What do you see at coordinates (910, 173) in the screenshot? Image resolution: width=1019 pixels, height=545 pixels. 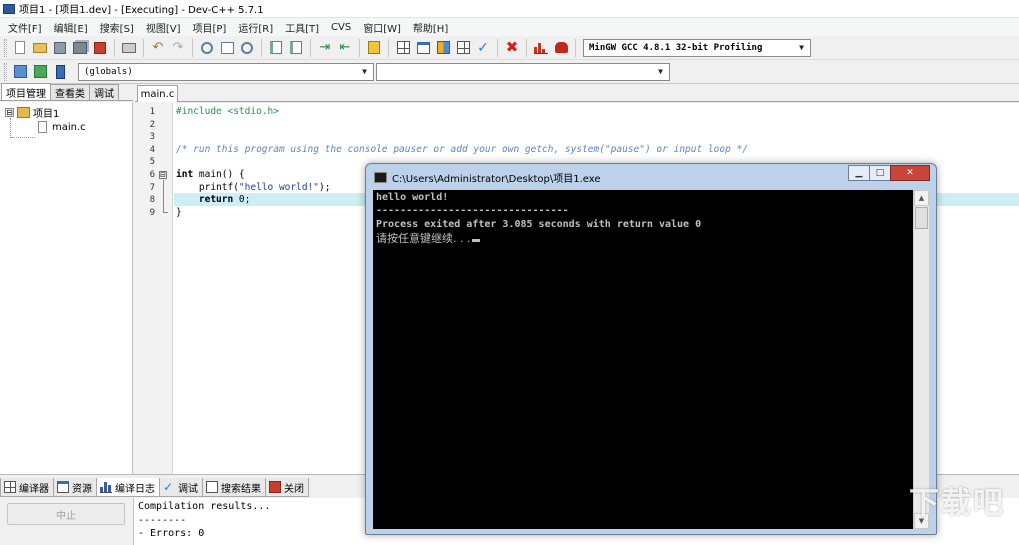 I see `close-button: ✕` at bounding box center [910, 173].